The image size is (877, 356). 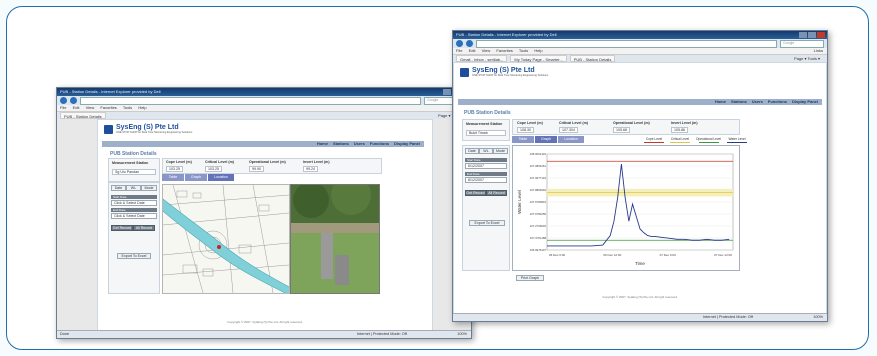 What do you see at coordinates (679, 130) in the screenshot?
I see `invert-value: 105.86` at bounding box center [679, 130].